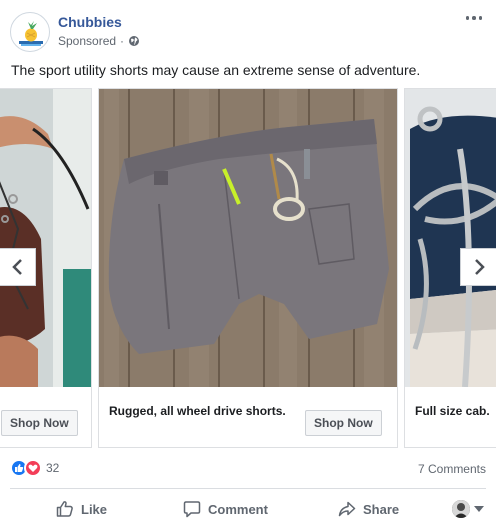  Describe the element at coordinates (452, 411) in the screenshot. I see `card-caption: Full size cab.` at that location.